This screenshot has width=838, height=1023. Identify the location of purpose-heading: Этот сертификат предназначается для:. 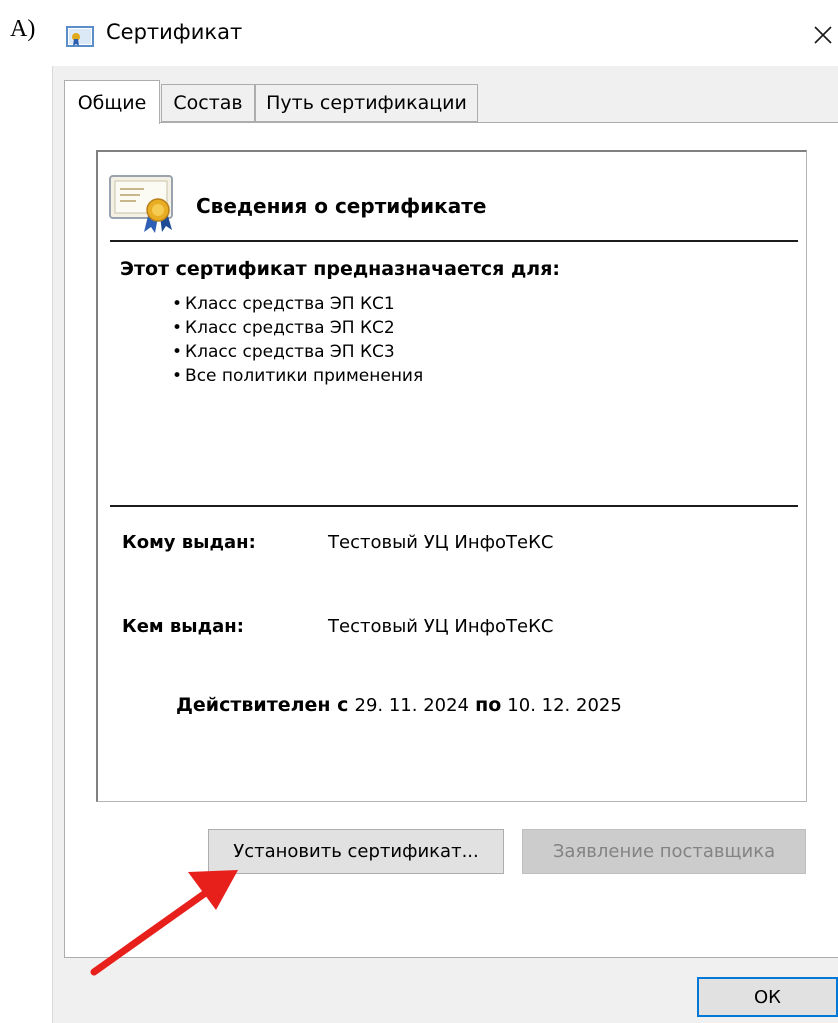
(340, 269).